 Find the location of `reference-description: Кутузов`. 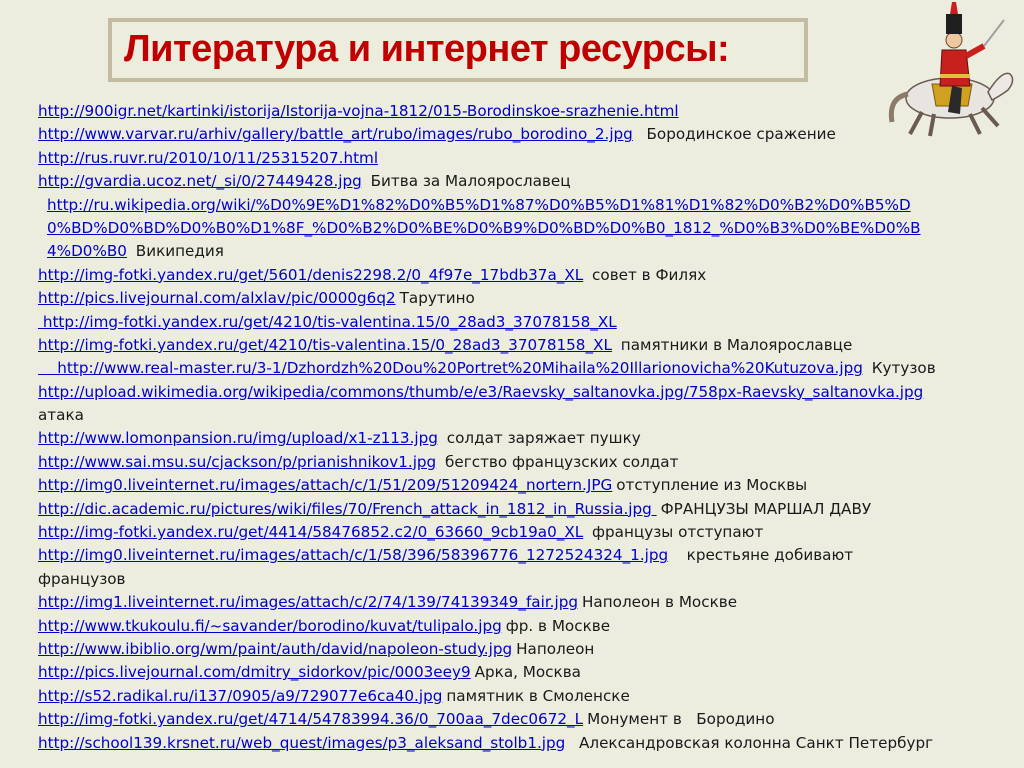

reference-description: Кутузов is located at coordinates (901, 368).